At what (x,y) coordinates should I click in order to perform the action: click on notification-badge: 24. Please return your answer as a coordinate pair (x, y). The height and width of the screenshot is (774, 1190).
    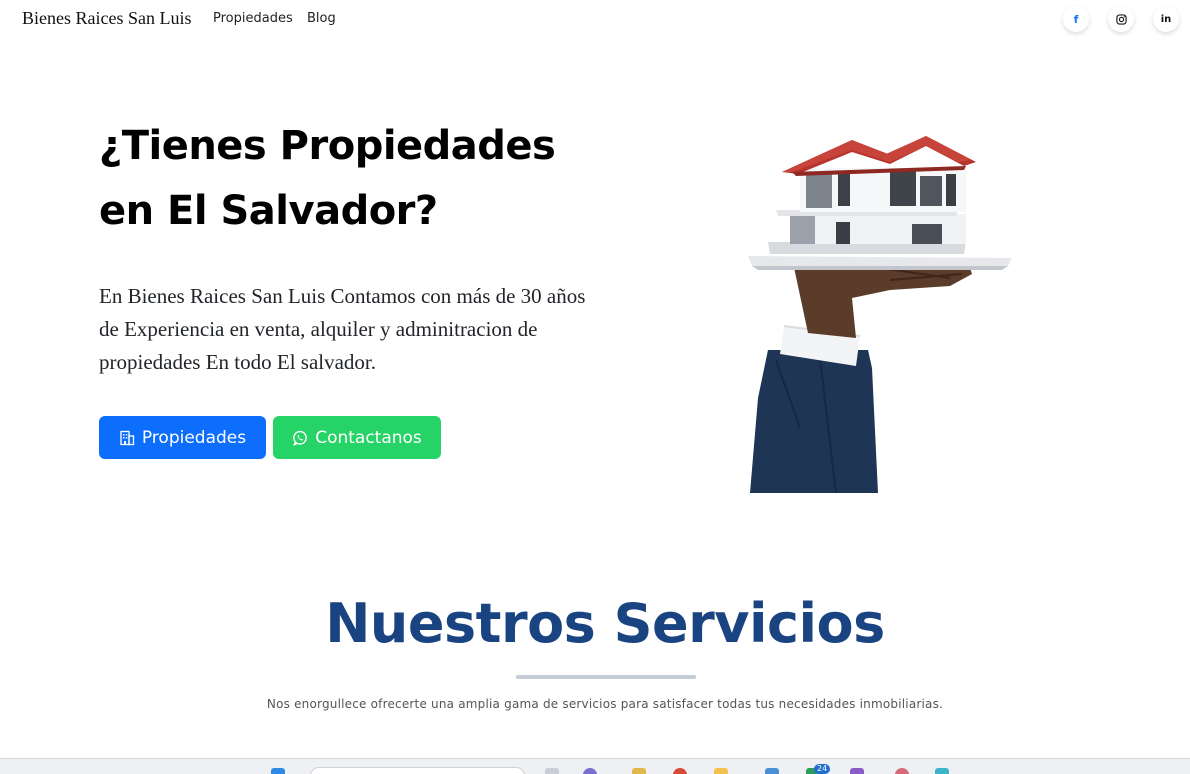
    Looking at the image, I should click on (822, 769).